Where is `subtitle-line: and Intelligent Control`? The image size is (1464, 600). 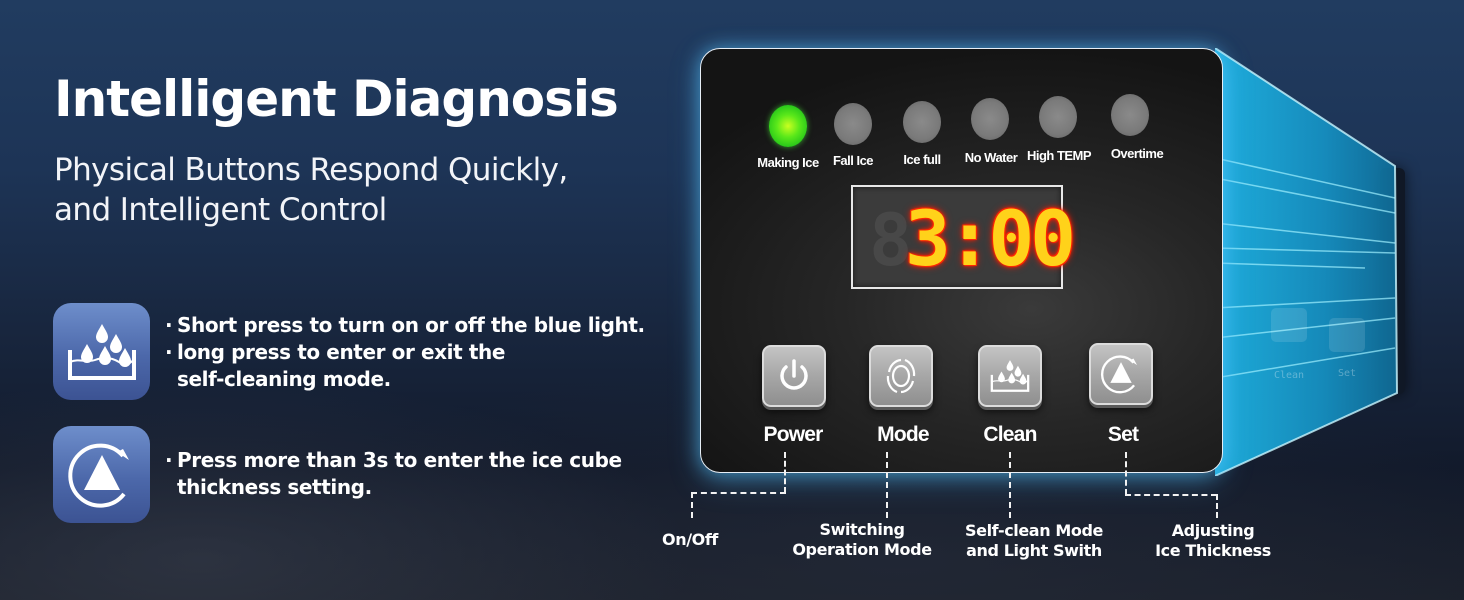
subtitle-line: and Intelligent Control is located at coordinates (220, 210).